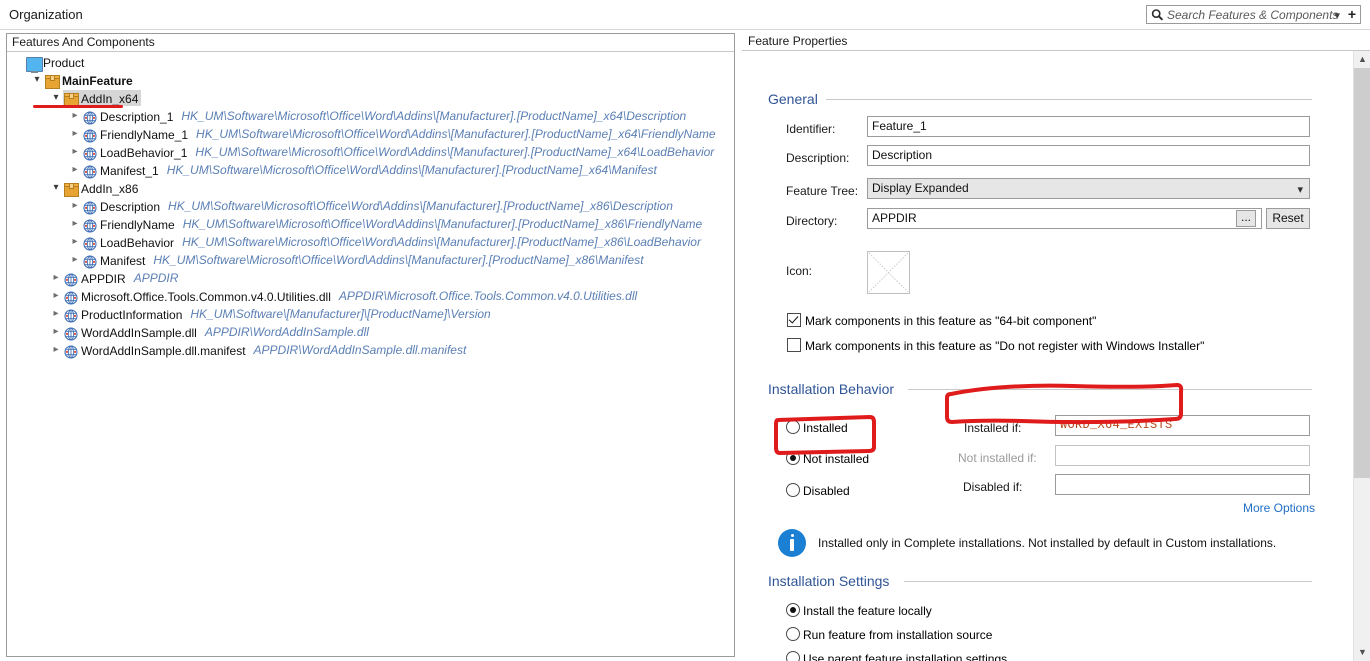 The height and width of the screenshot is (661, 1370). What do you see at coordinates (1352, 14) in the screenshot?
I see `plus-icon: +` at bounding box center [1352, 14].